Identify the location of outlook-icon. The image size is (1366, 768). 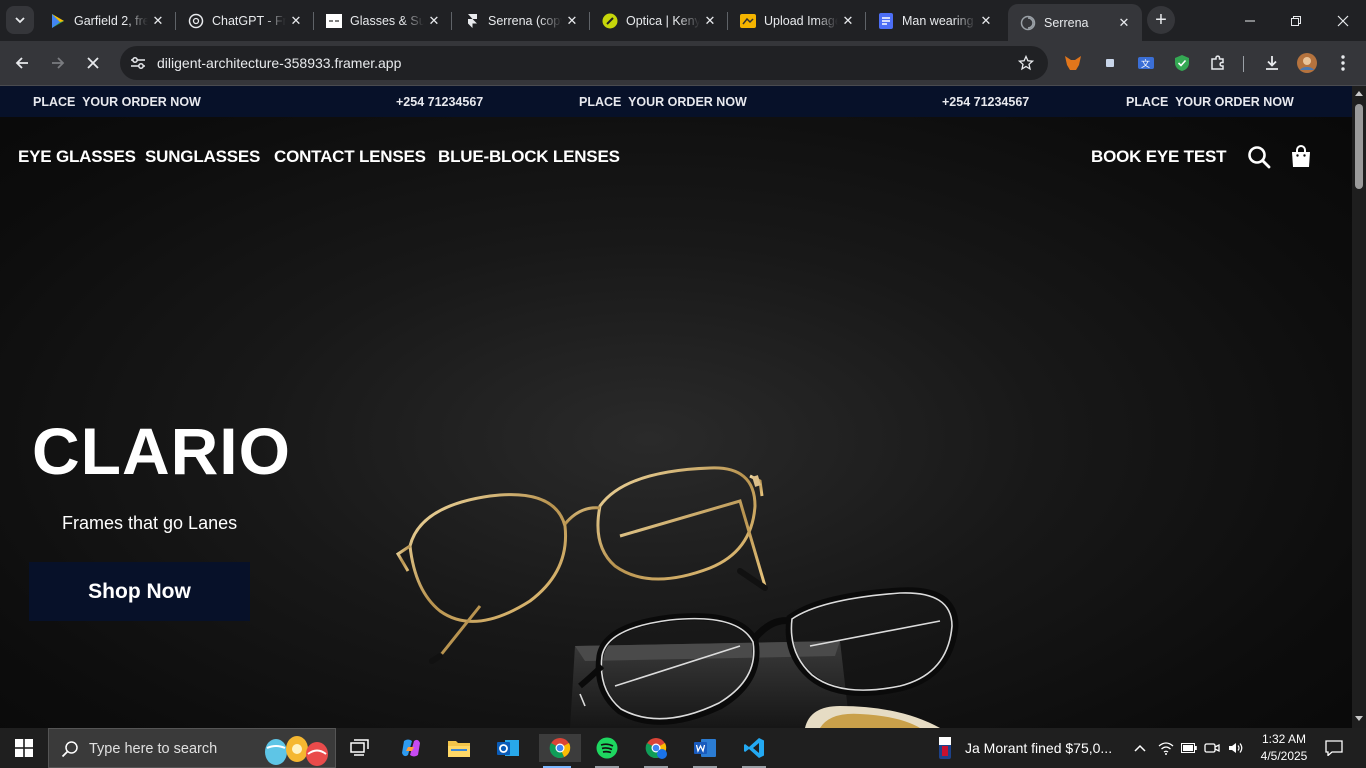
(508, 748).